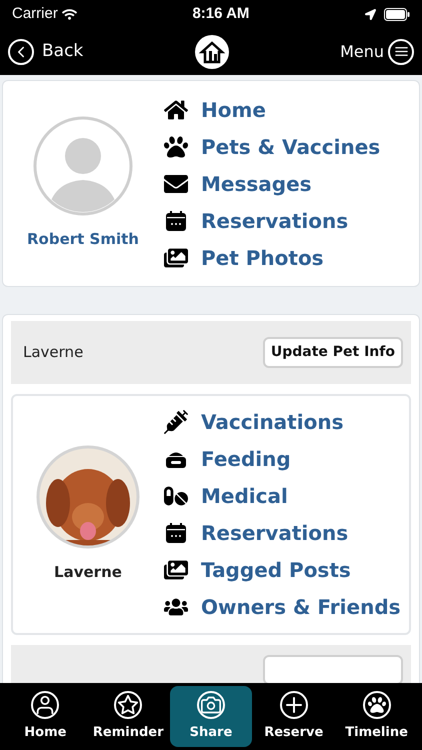  Describe the element at coordinates (276, 569) in the screenshot. I see `menu-link: Tagged Posts` at that location.